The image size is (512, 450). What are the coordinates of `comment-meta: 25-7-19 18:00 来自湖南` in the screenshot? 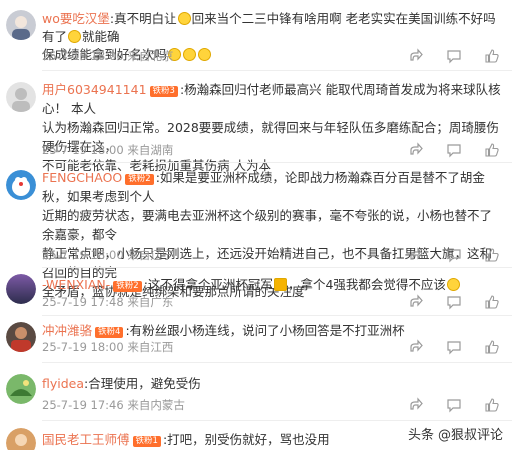 It's located at (108, 150).